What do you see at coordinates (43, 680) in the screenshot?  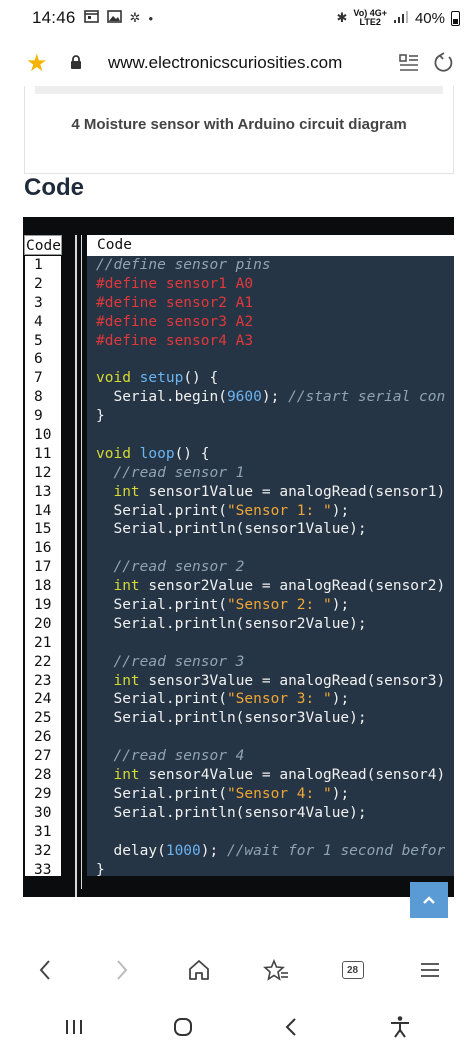 I see `line-number: 23` at bounding box center [43, 680].